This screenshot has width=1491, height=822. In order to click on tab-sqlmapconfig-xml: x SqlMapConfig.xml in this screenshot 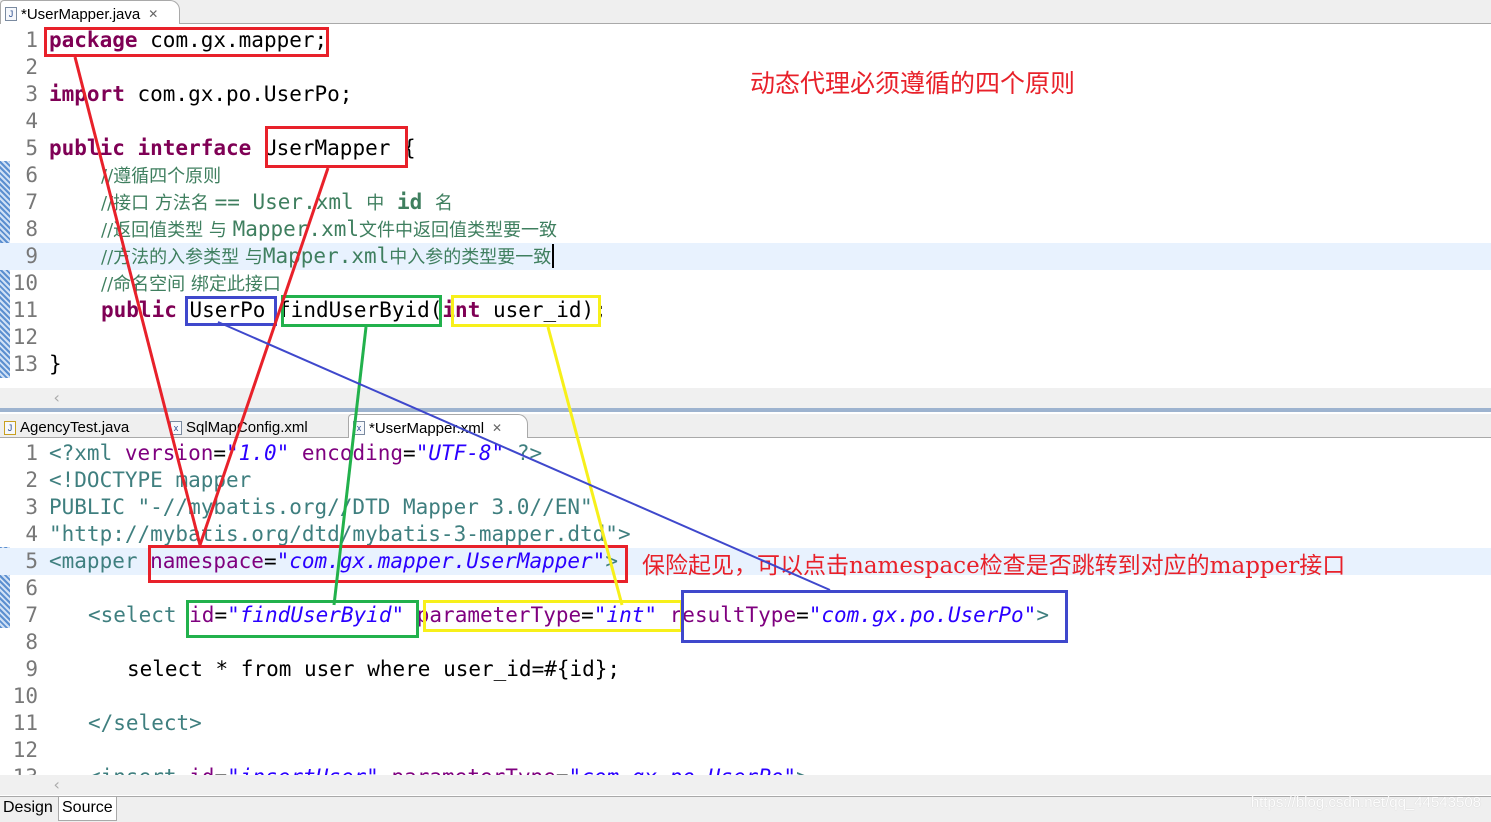, I will do `click(240, 426)`.